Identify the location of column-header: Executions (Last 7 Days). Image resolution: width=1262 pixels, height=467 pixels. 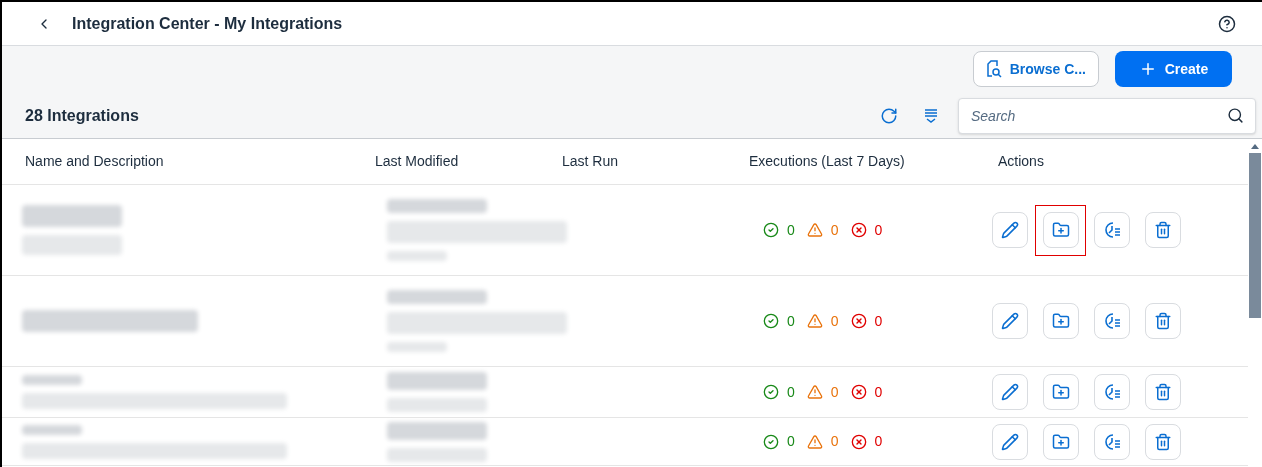
(827, 161).